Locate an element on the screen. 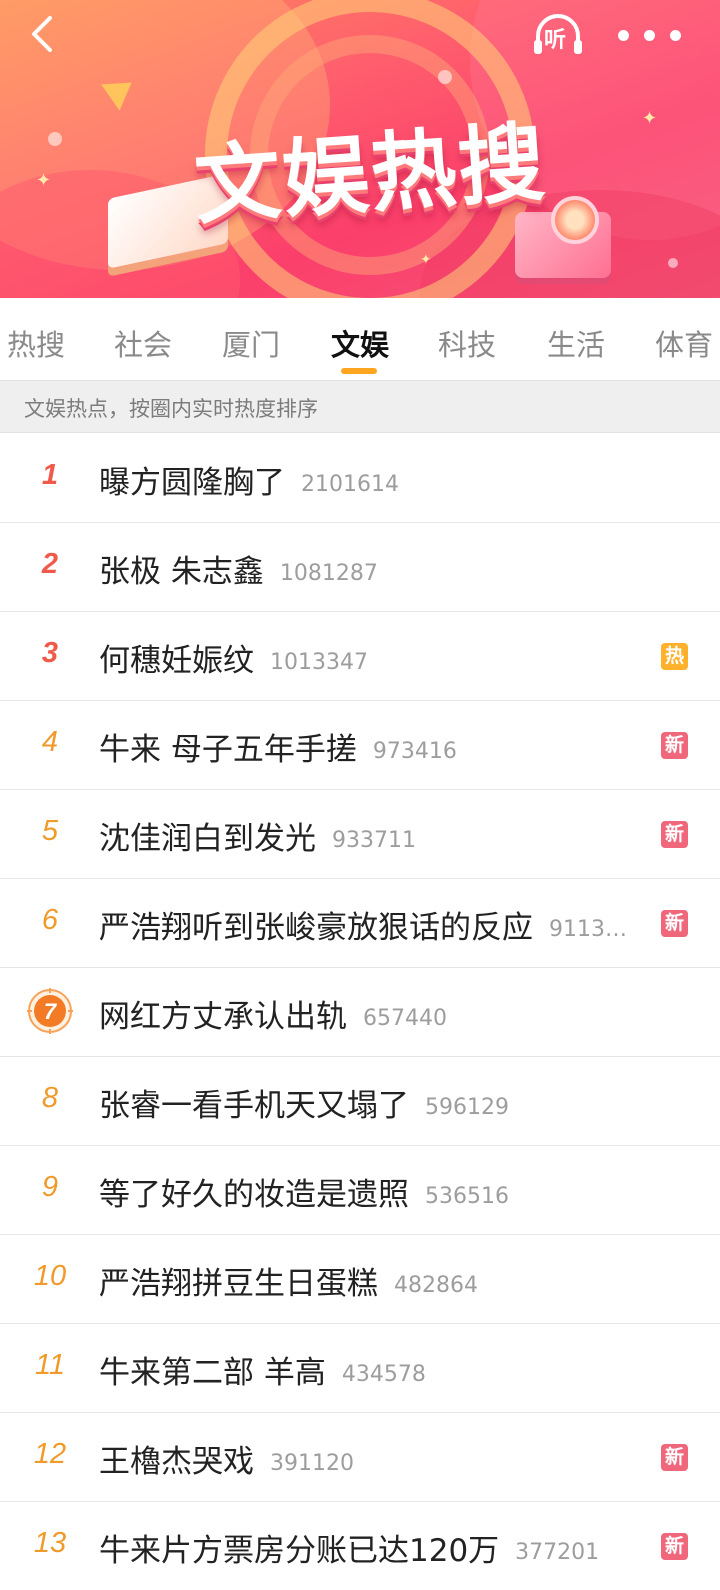  item-title: 等了好久的妆造是遗照 is located at coordinates (254, 1195).